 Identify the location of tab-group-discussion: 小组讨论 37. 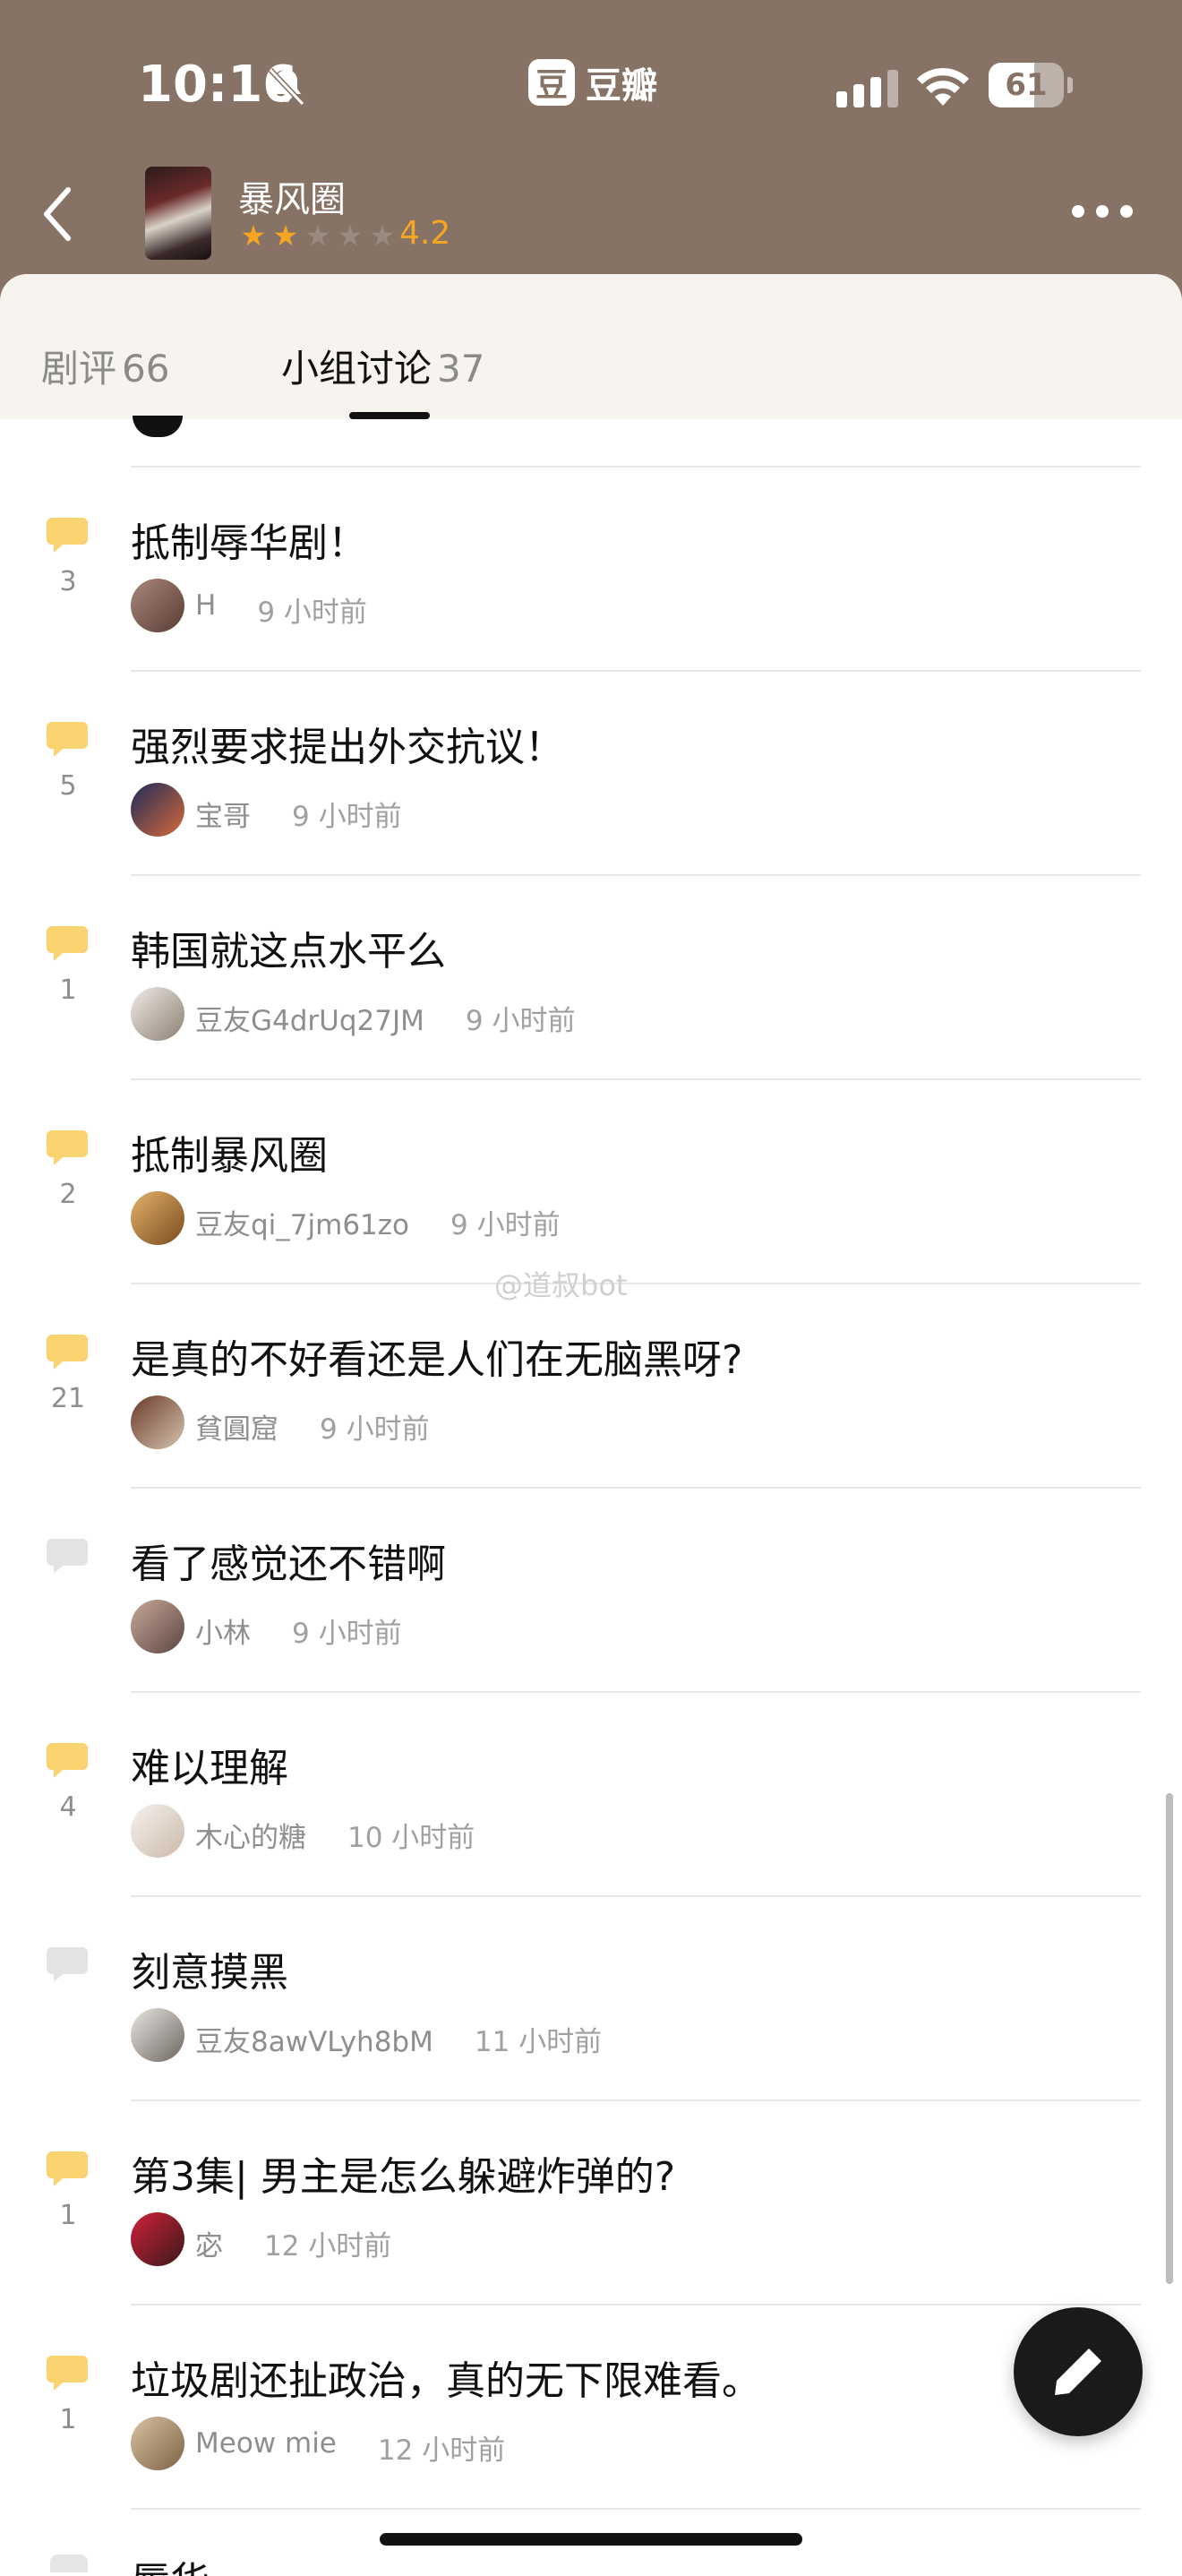
(382, 366).